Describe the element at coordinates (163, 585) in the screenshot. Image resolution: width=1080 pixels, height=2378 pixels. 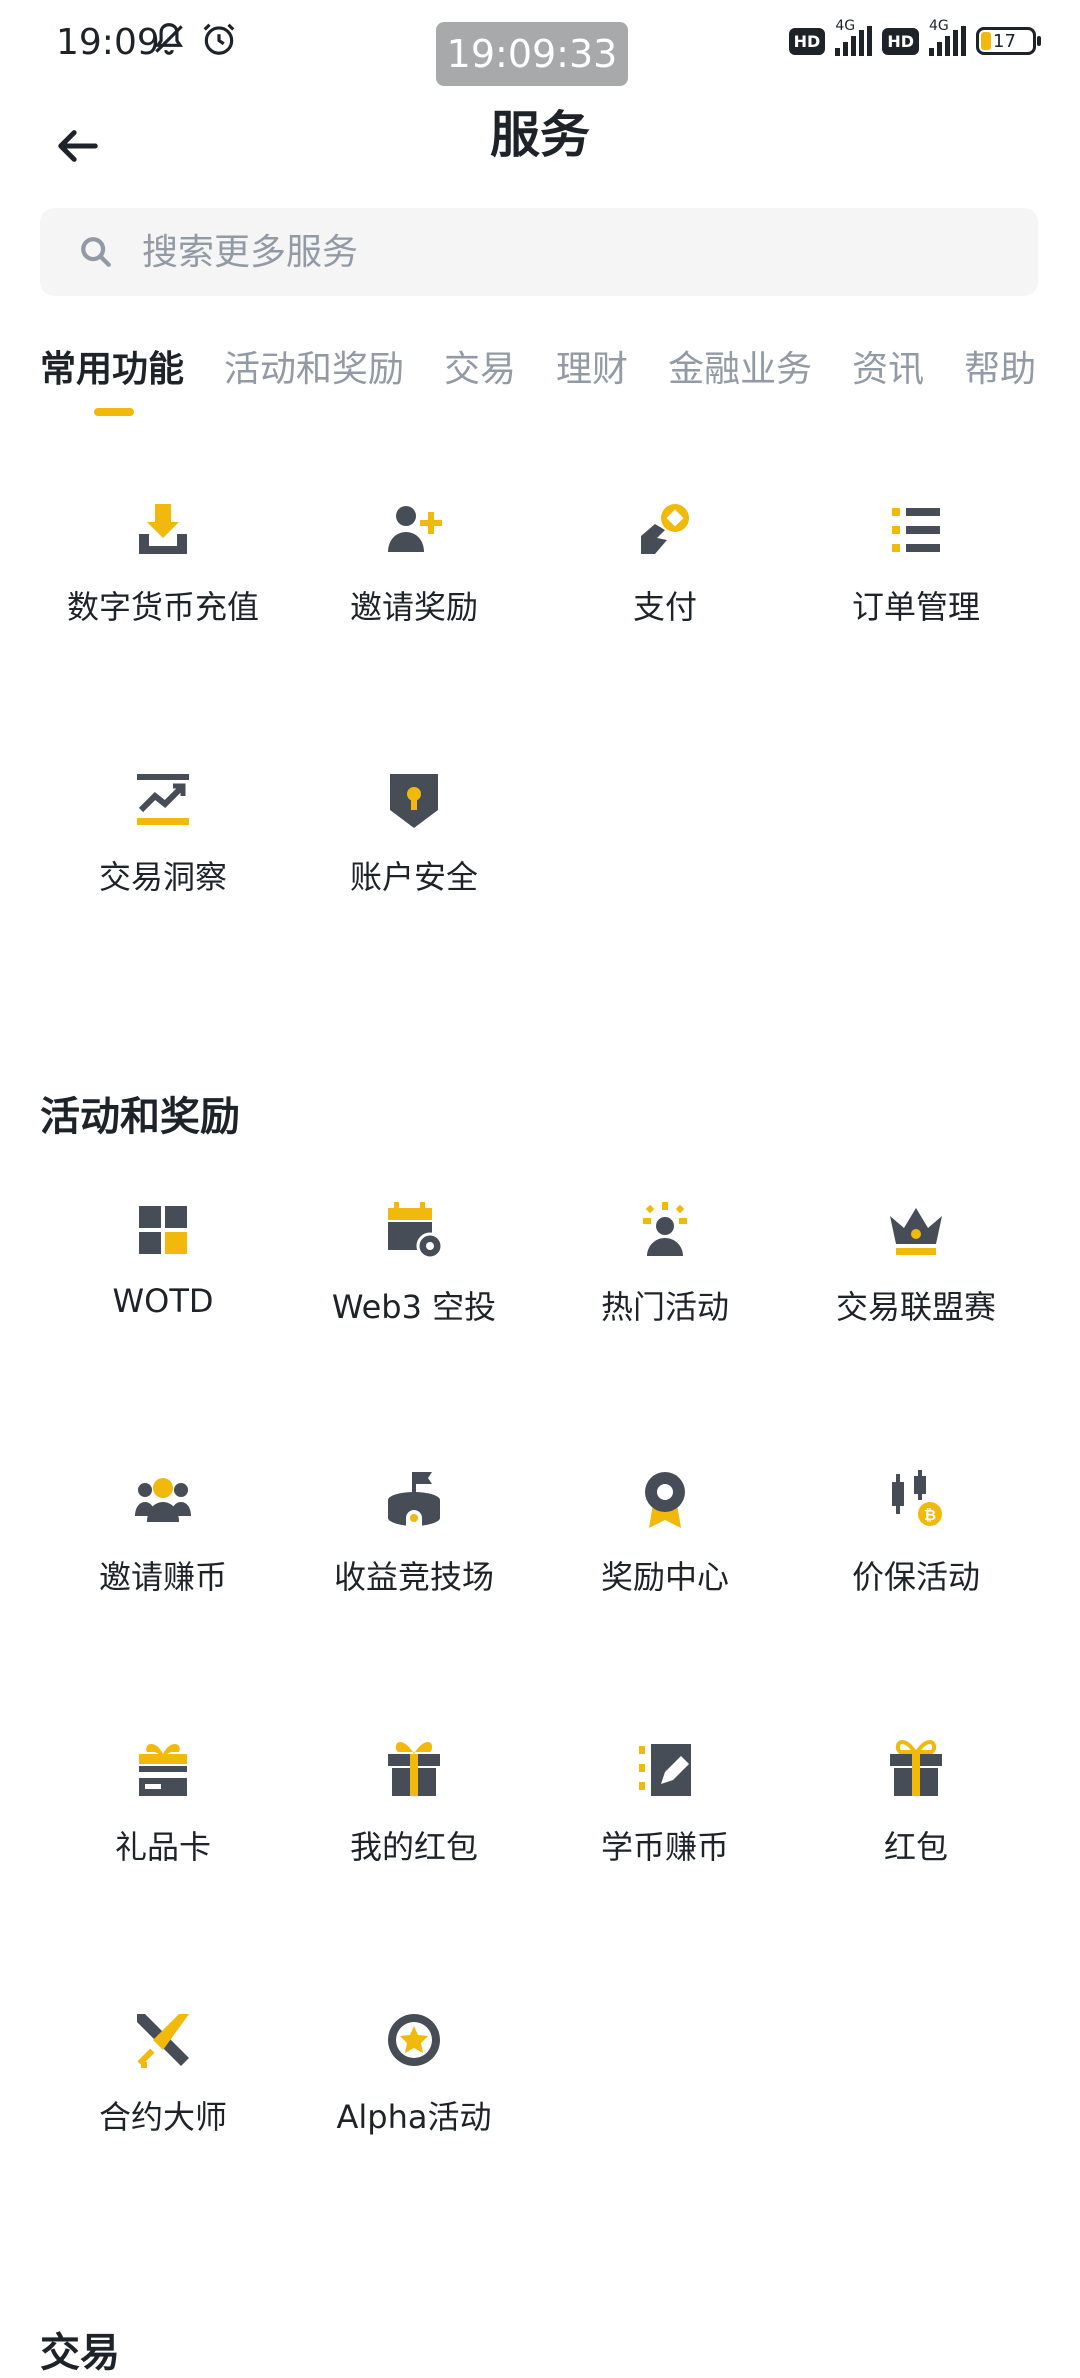
I see `service-deposit: 数字货币充值` at that location.